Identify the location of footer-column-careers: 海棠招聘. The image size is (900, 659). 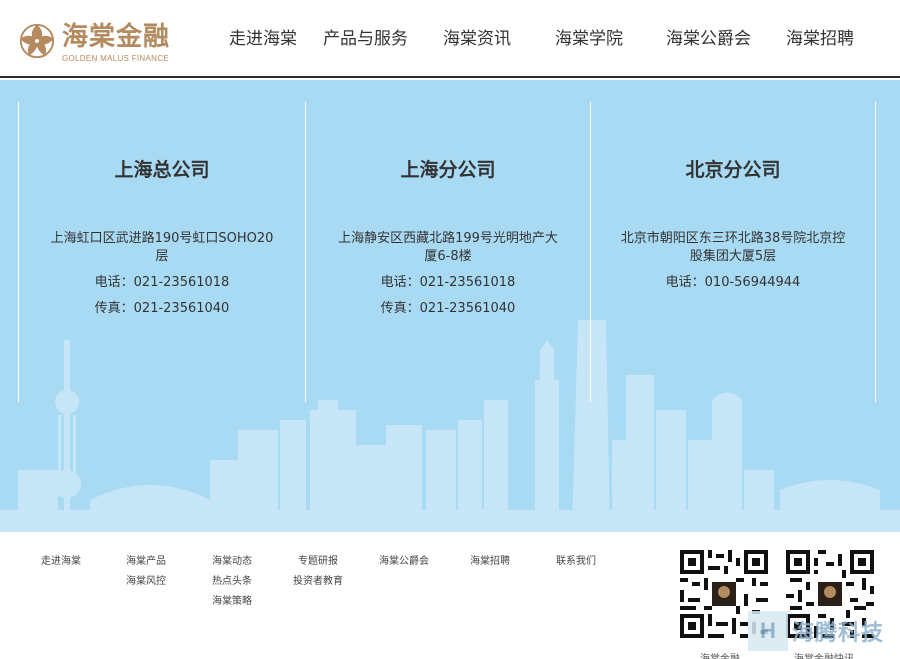
(490, 562).